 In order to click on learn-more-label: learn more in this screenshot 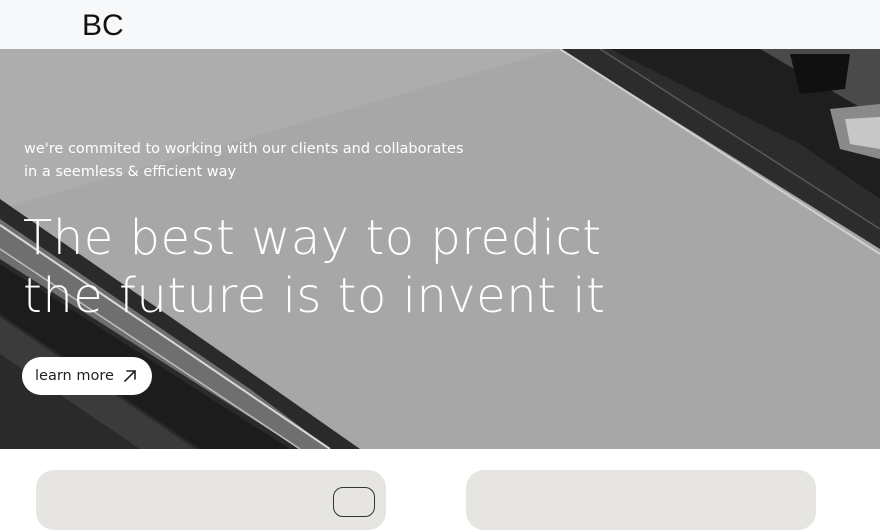, I will do `click(74, 376)`.